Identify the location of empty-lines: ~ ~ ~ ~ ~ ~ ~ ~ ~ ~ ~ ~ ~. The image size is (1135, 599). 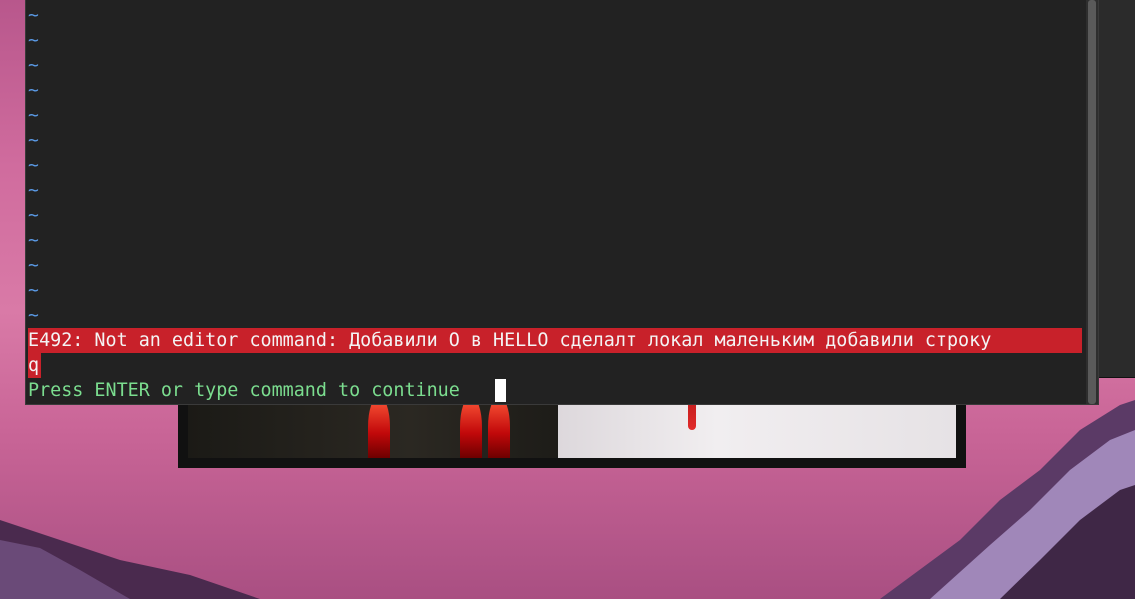
(33, 165).